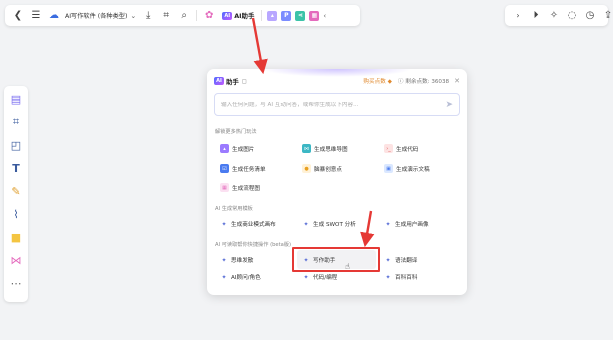  Describe the element at coordinates (572, 16) in the screenshot. I see `comment-icon: ◌` at that location.